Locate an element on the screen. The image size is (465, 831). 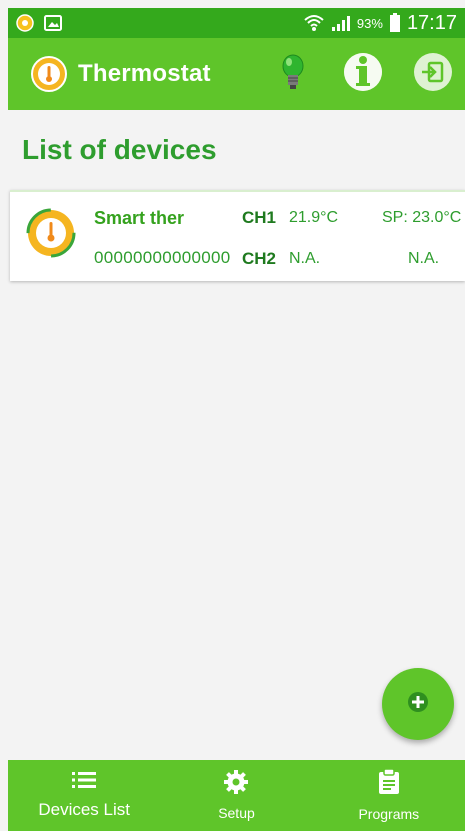
app-title: Thermostat is located at coordinates (144, 73).